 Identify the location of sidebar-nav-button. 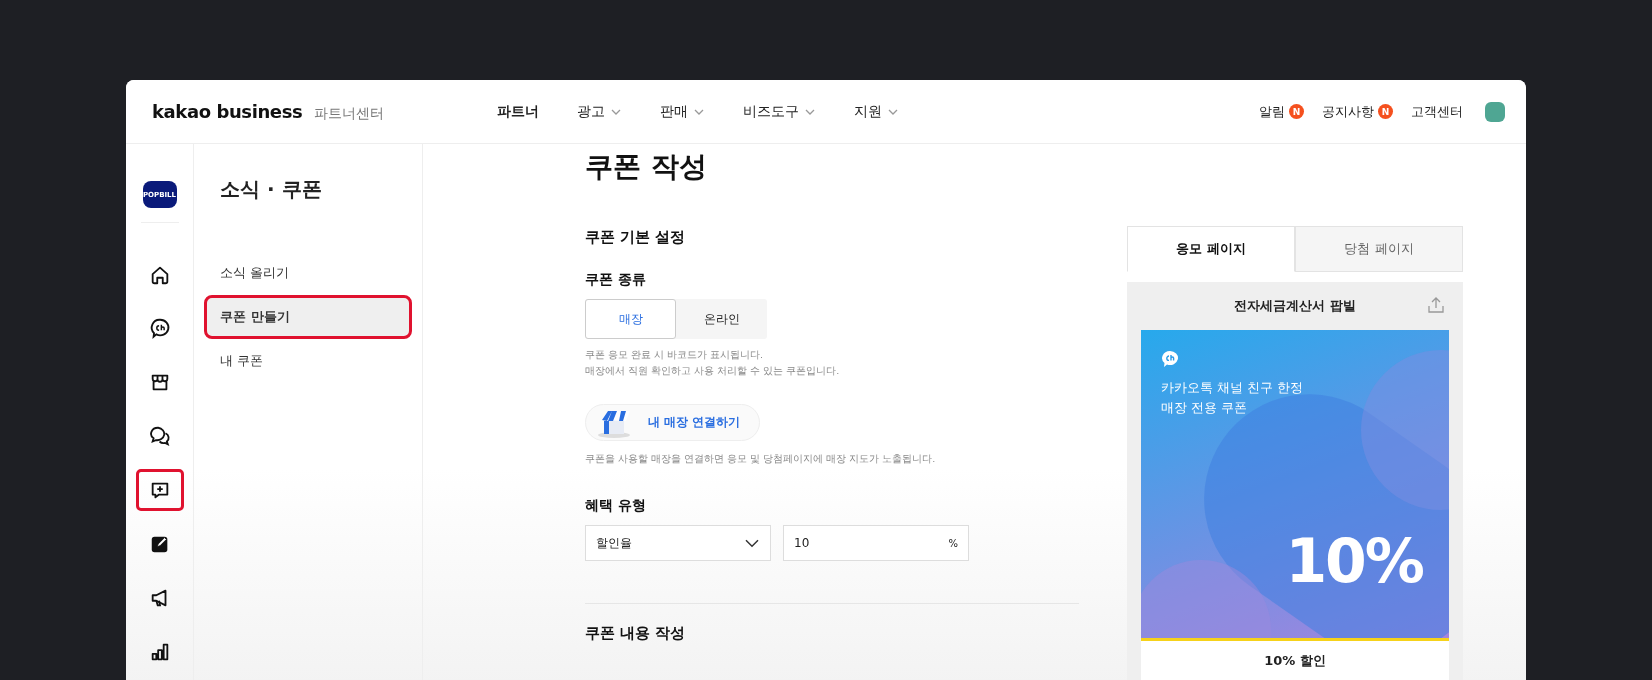
(159, 490).